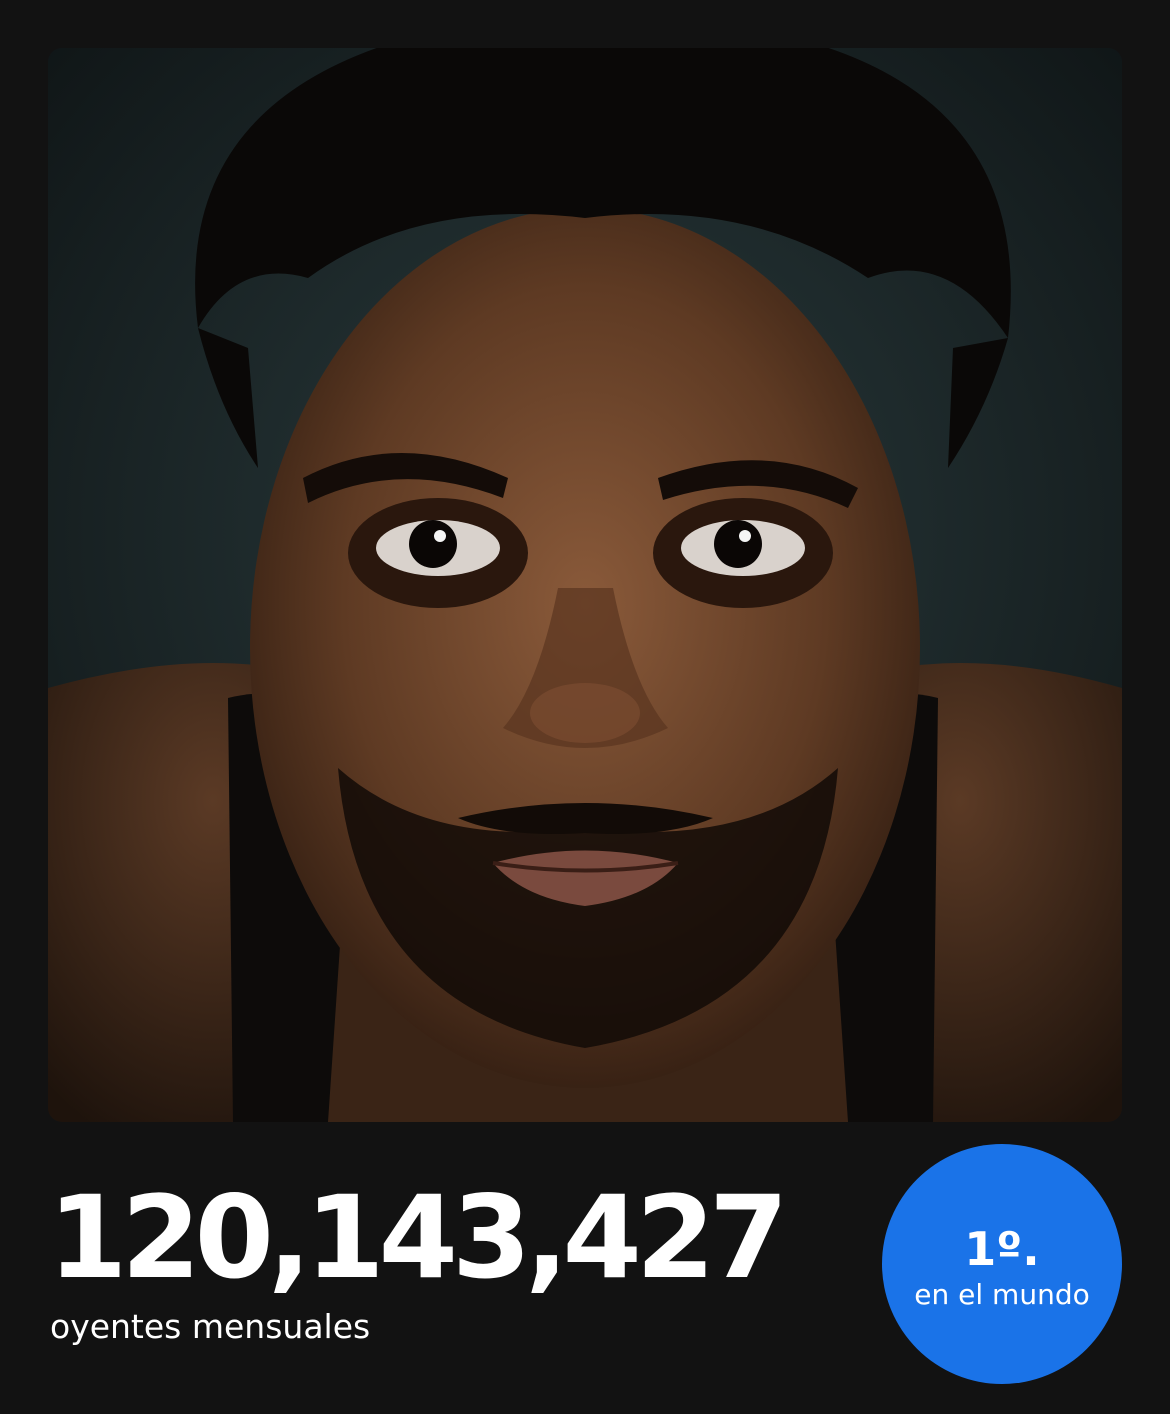 This screenshot has height=1414, width=1170. I want to click on world-rank-badge: 1º. en el mundo, so click(1002, 1264).